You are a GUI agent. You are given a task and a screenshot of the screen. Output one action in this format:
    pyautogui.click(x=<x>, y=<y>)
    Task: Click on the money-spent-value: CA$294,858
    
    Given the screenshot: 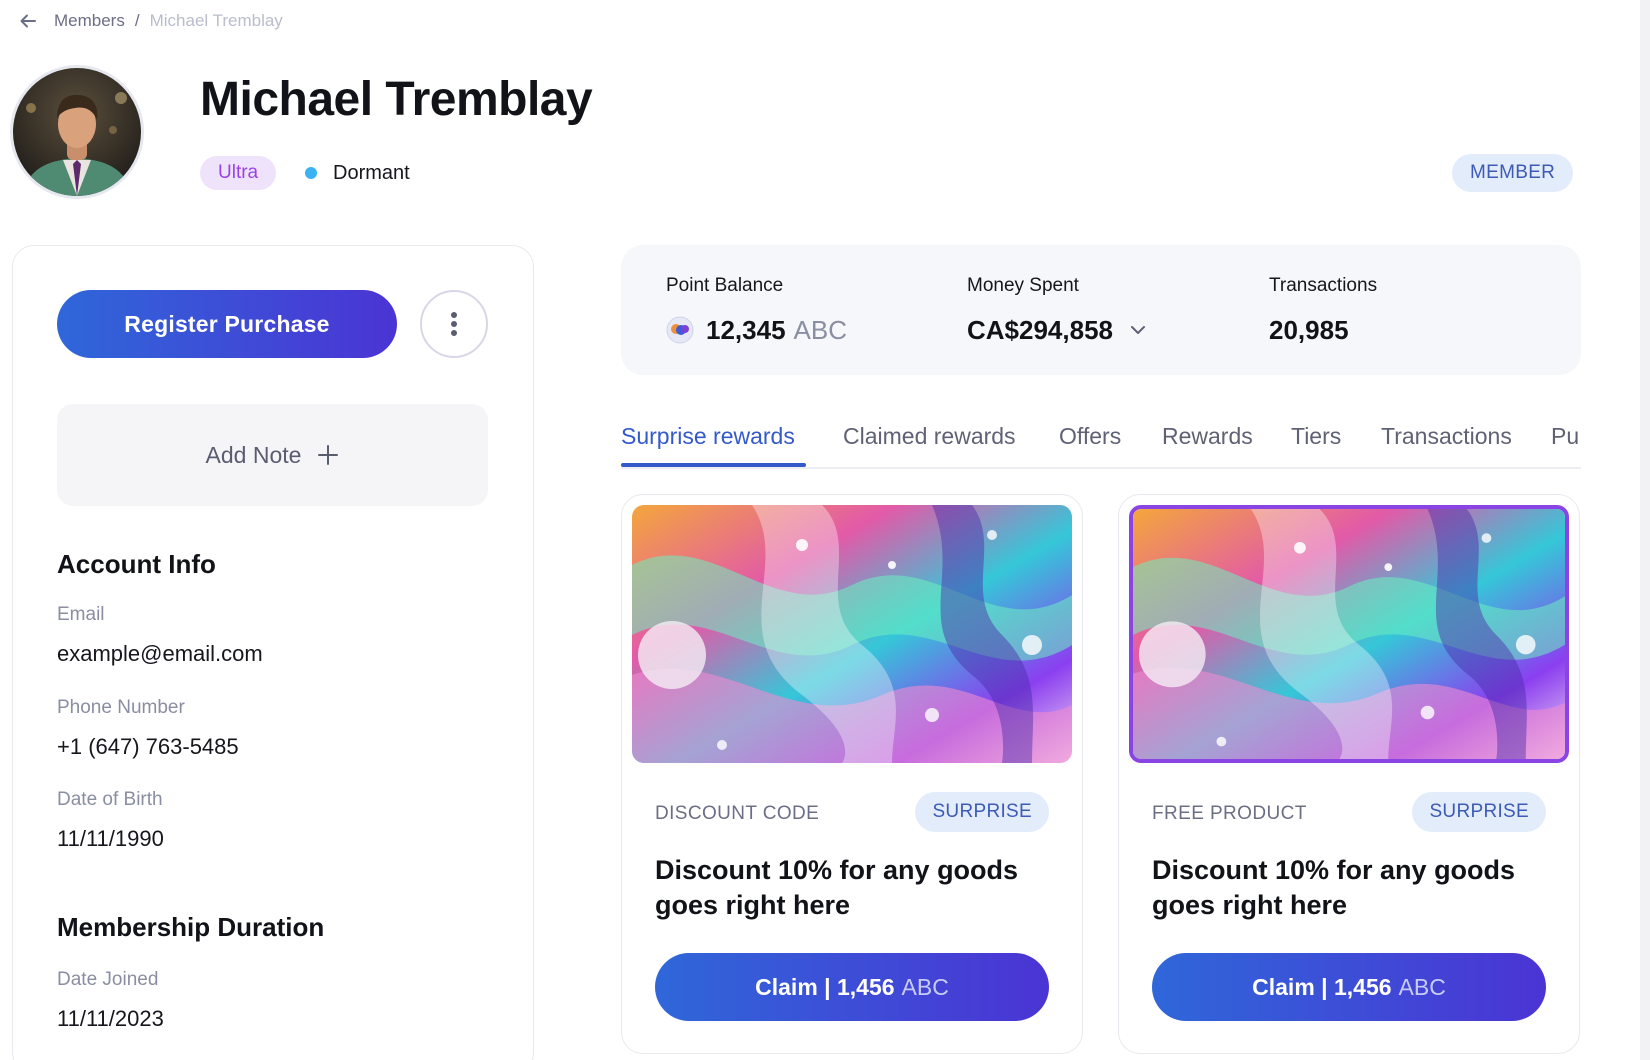 What is the action you would take?
    pyautogui.click(x=1057, y=330)
    